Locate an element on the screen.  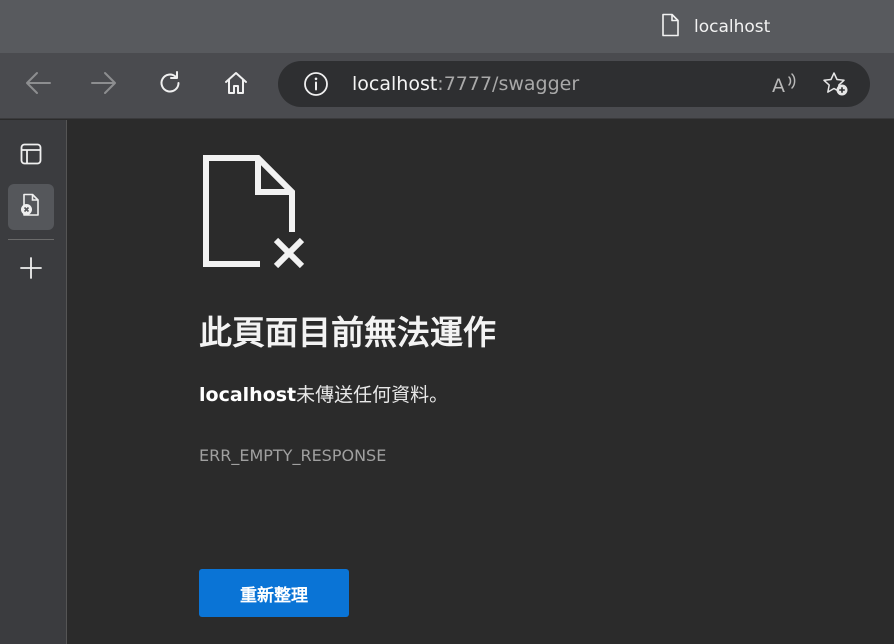
refresh-icon is located at coordinates (170, 85).